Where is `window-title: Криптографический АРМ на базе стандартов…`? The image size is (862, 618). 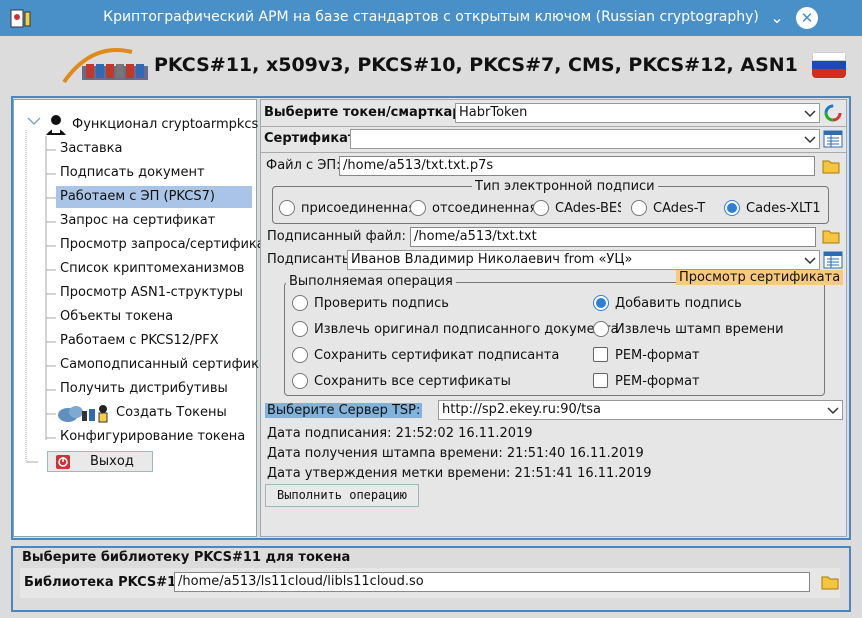
window-title: Криптографический АРМ на базе стандартов… is located at coordinates (431, 17).